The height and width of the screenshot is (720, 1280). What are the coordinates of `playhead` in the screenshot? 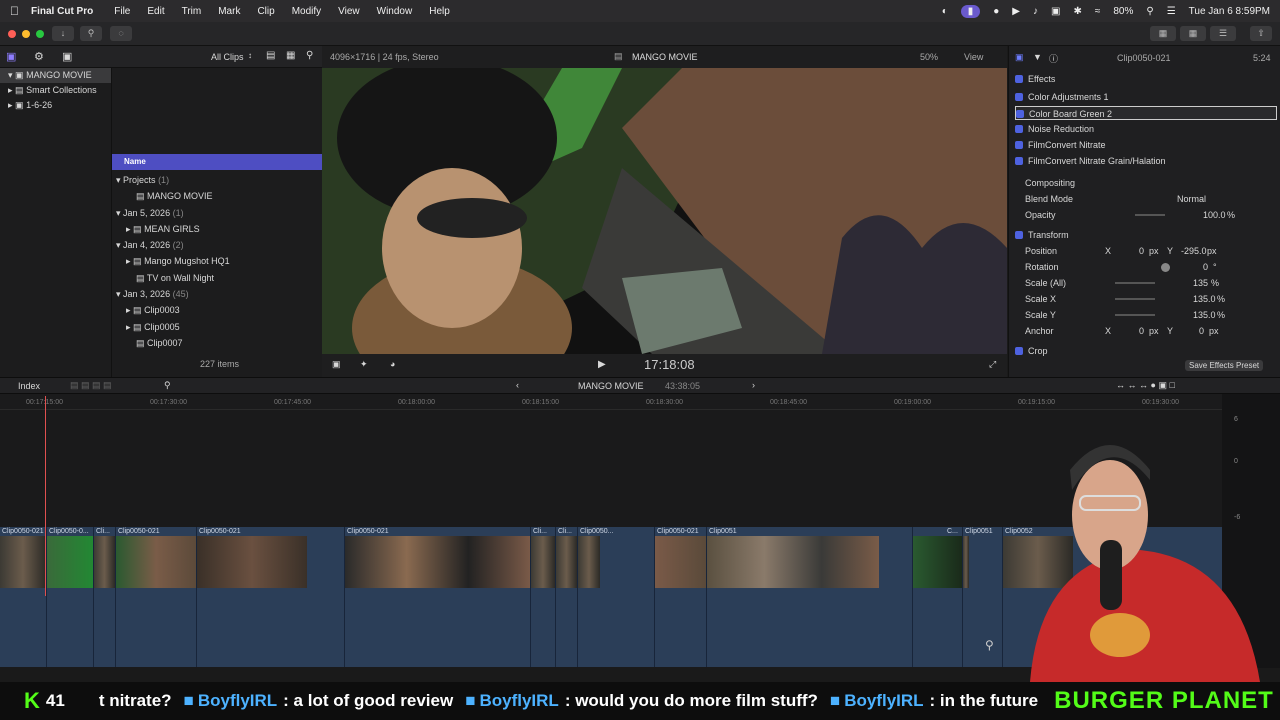 It's located at (45, 496).